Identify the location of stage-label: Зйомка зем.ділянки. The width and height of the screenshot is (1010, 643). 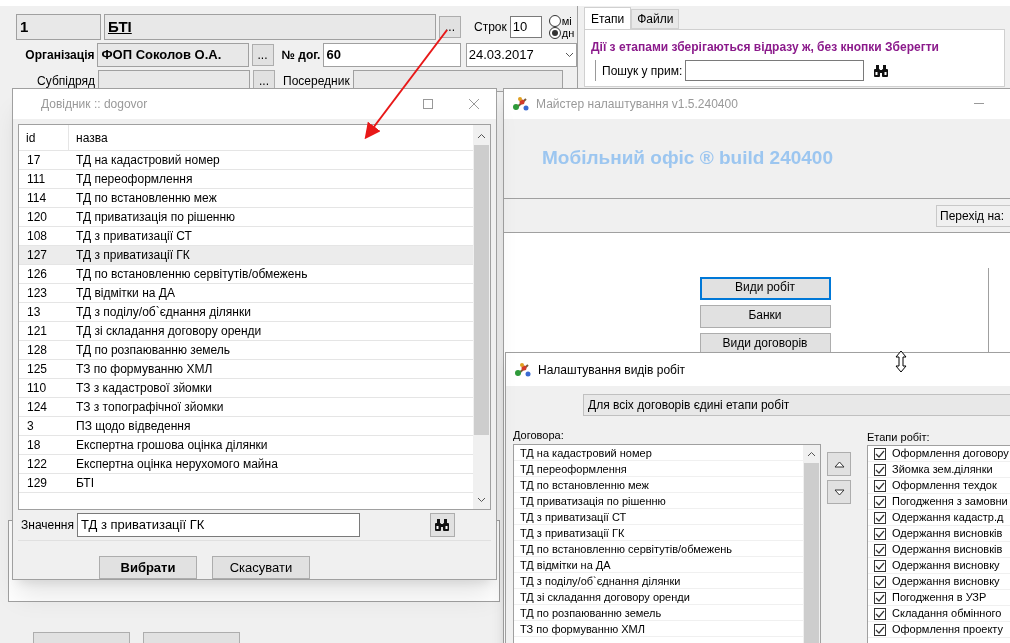
(942, 470).